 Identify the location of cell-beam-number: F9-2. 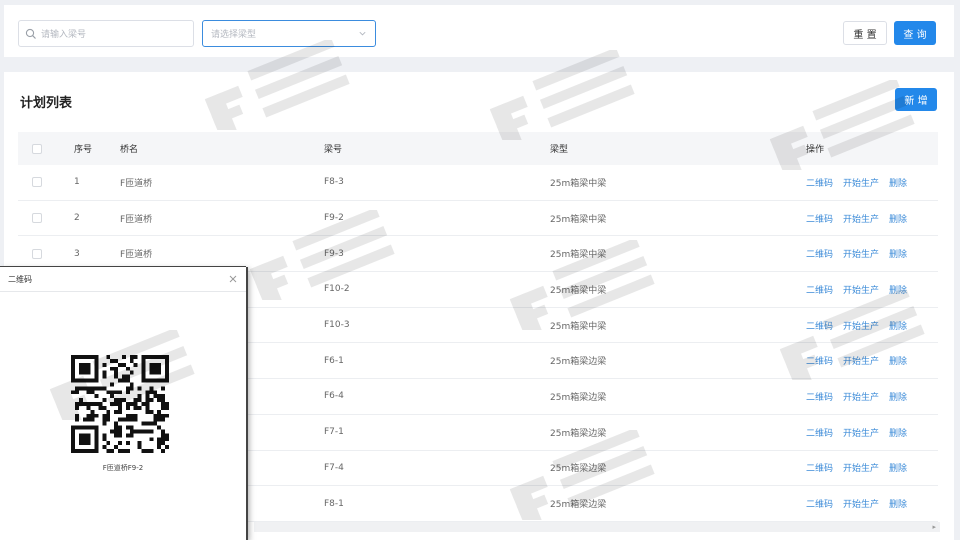
(334, 218).